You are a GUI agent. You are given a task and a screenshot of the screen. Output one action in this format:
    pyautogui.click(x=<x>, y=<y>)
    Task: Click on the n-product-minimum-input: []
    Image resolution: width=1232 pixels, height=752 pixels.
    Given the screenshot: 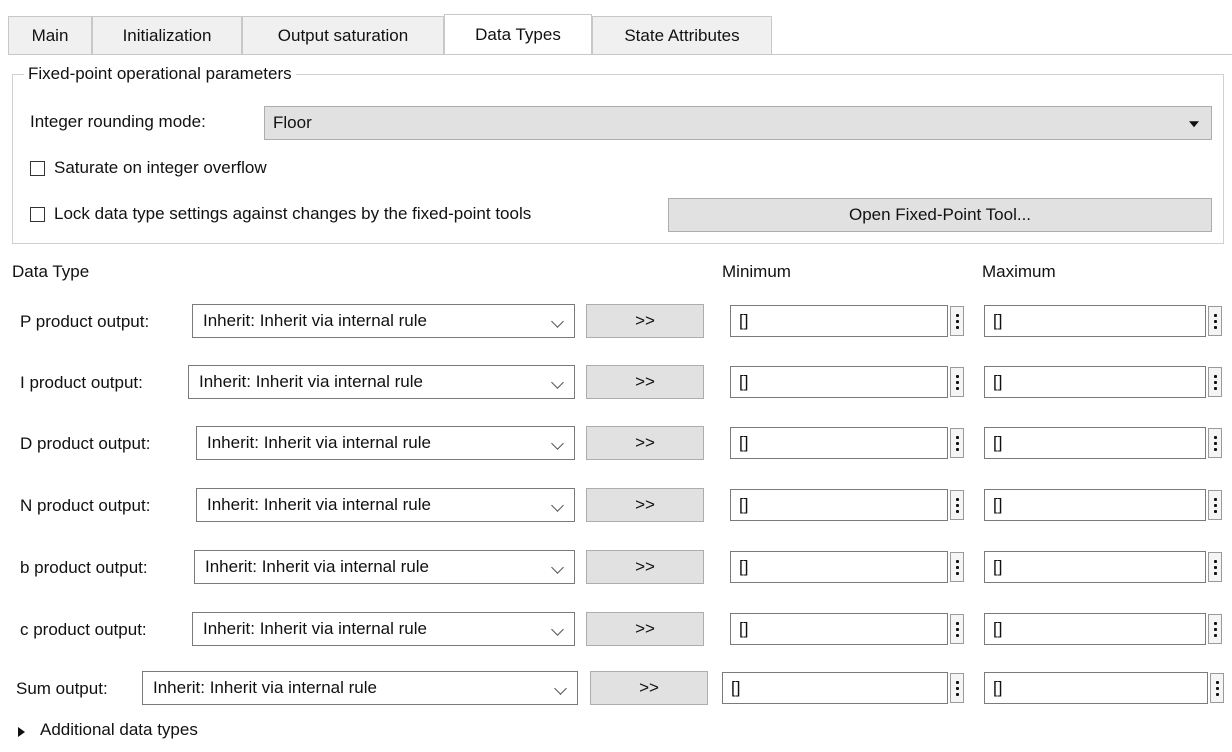 What is the action you would take?
    pyautogui.click(x=839, y=505)
    